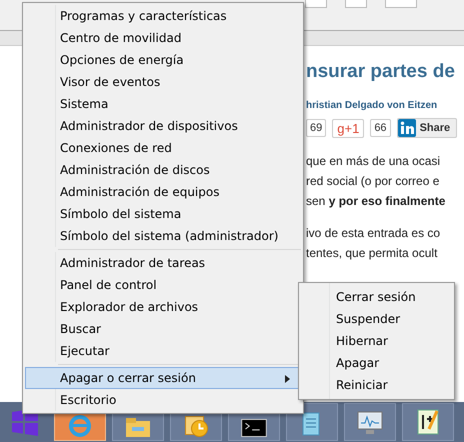 This screenshot has height=442, width=464. I want to click on menu-item: Suspender, so click(376, 319).